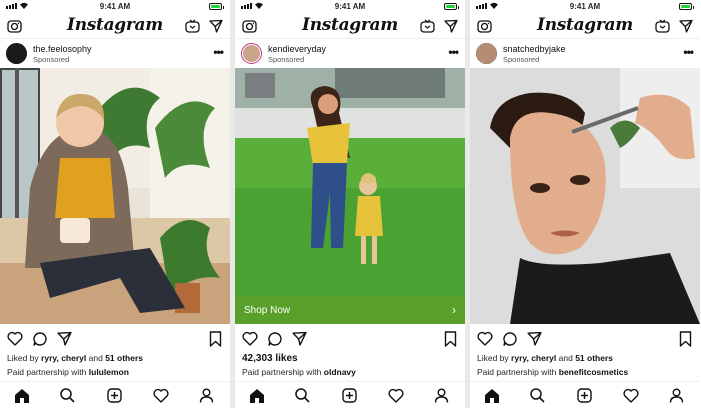 The height and width of the screenshot is (408, 701). Describe the element at coordinates (267, 310) in the screenshot. I see `shop-now-label: Shop Now` at that location.